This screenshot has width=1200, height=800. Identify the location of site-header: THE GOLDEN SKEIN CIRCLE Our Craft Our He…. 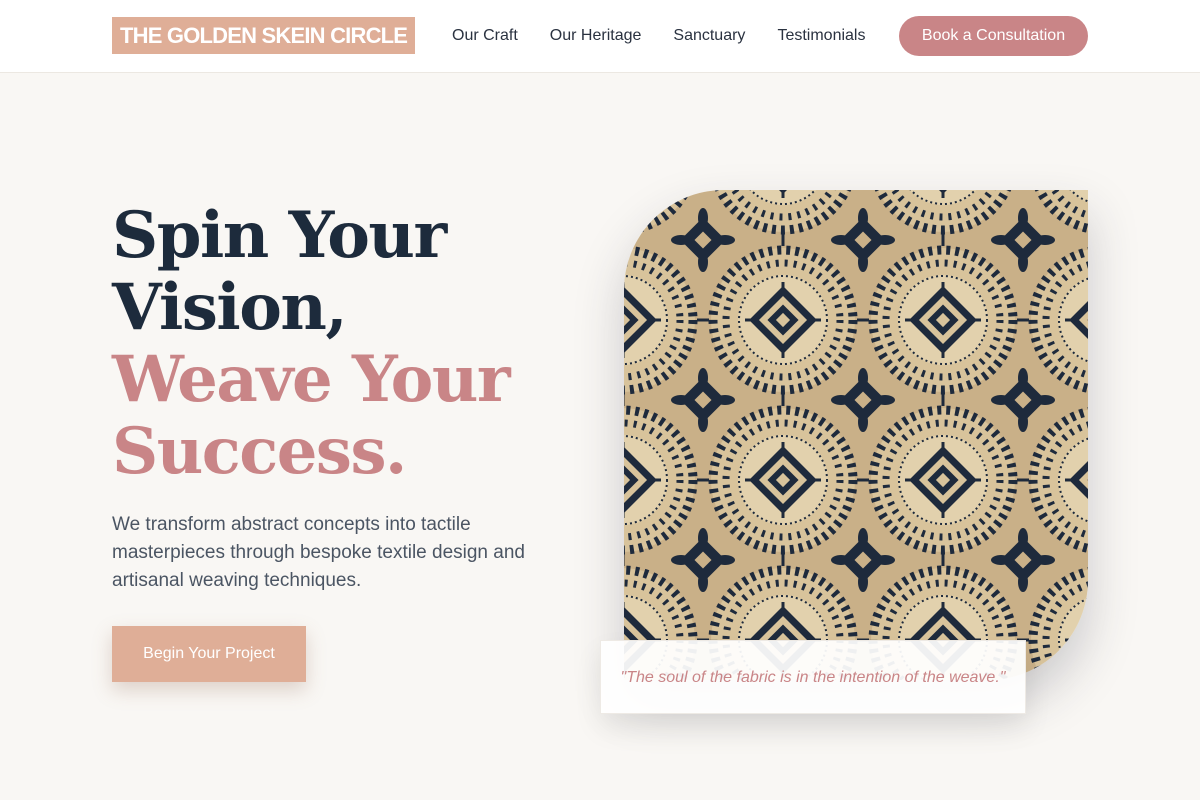
(600, 36).